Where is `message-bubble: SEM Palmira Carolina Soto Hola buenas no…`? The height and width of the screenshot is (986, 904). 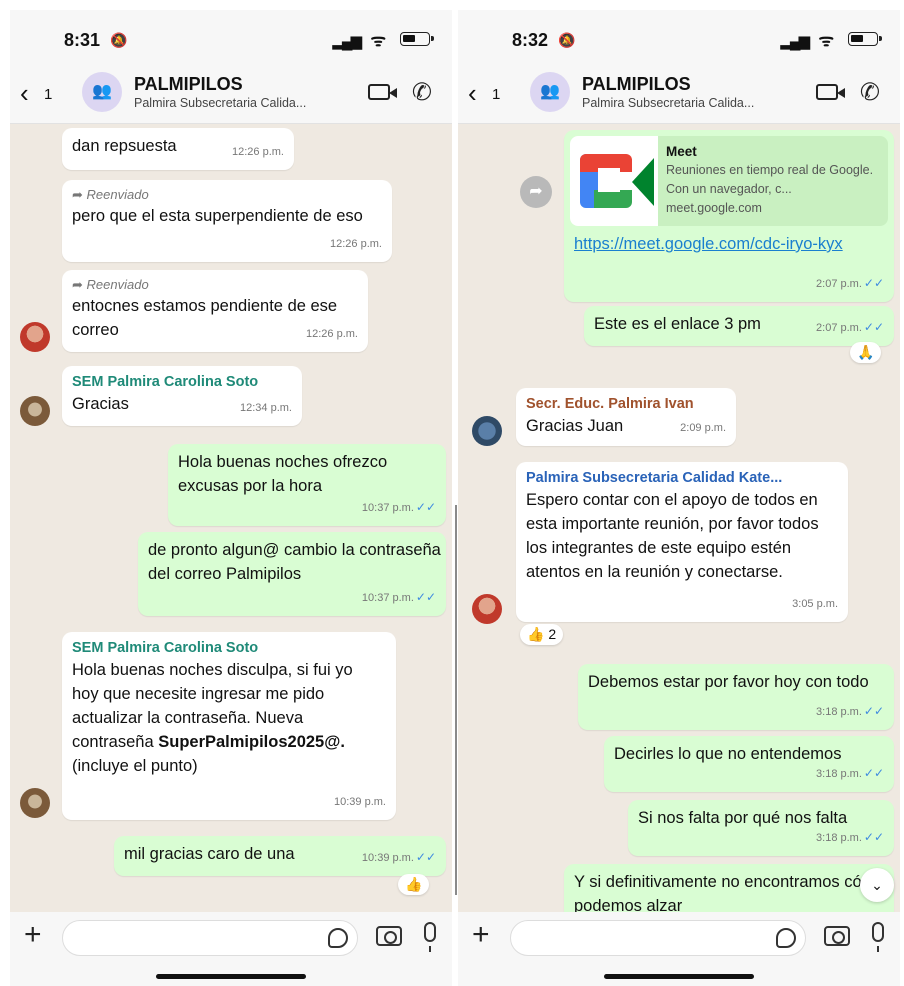
message-bubble: SEM Palmira Carolina Soto Hola buenas no… is located at coordinates (229, 726).